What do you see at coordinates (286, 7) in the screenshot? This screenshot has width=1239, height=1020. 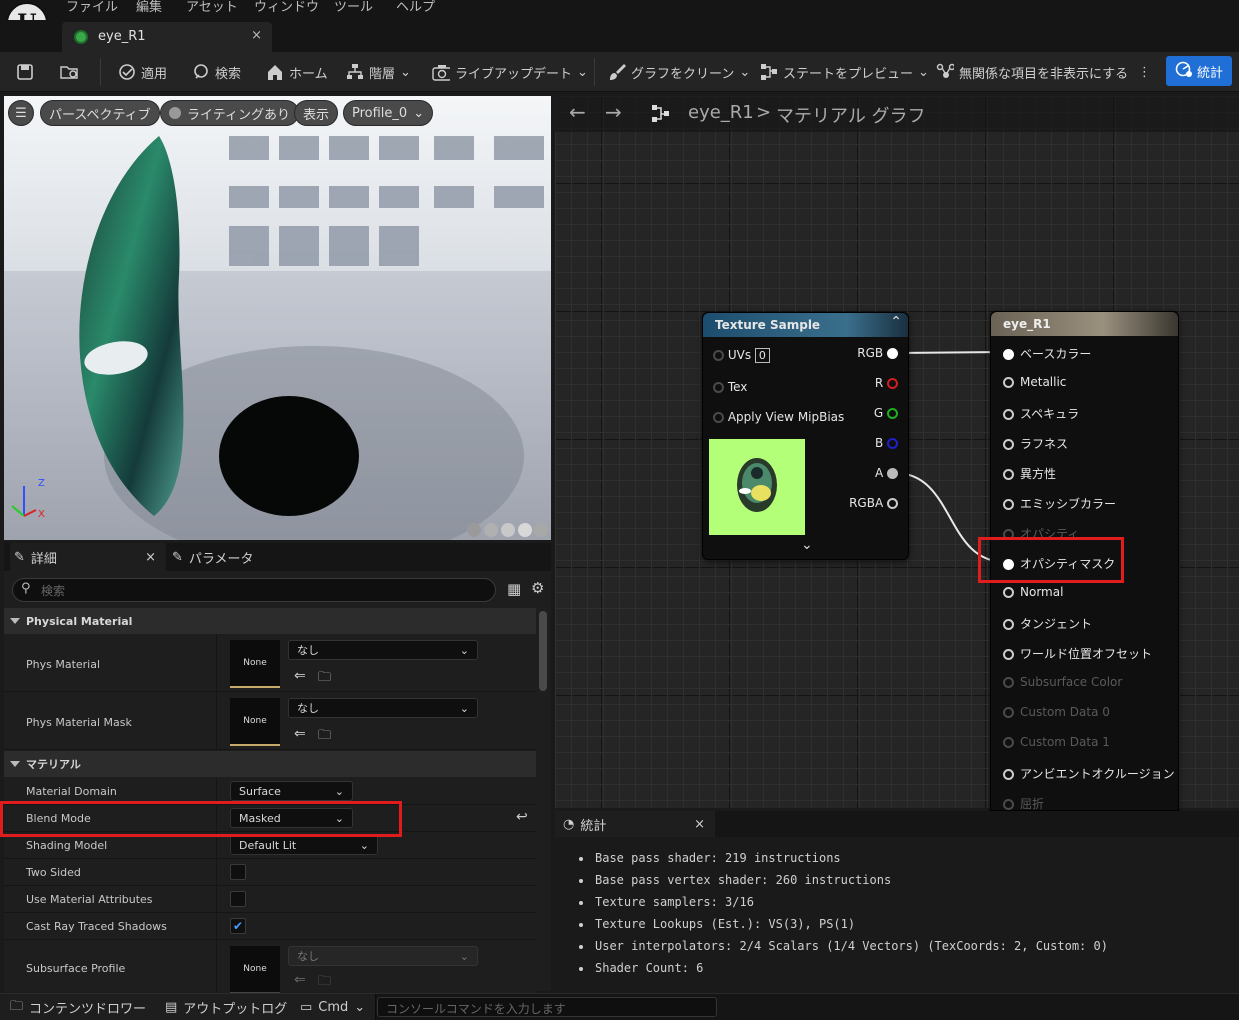 I see `menu-window: ウィンドウ` at bounding box center [286, 7].